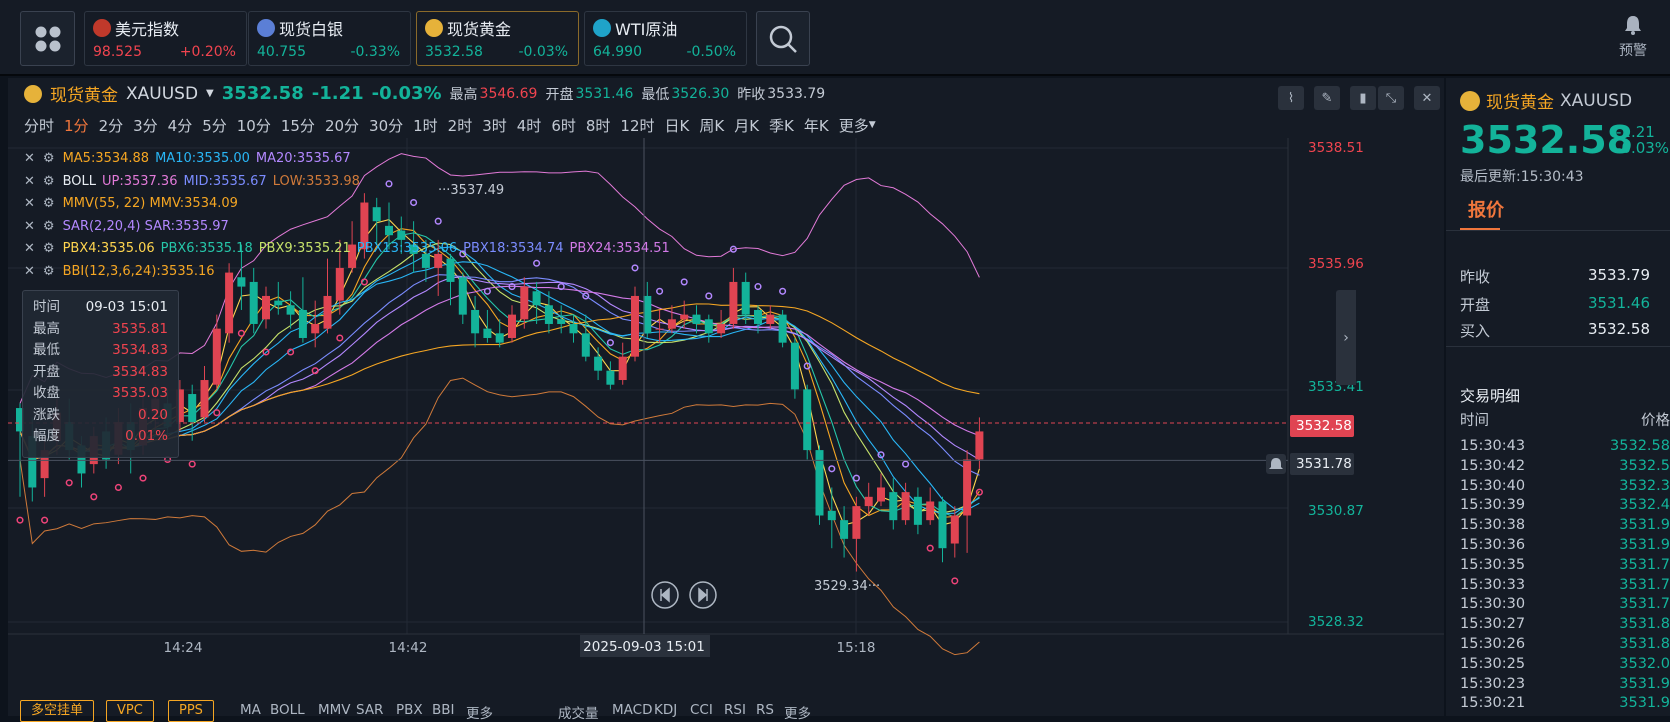 The width and height of the screenshot is (1670, 722). Describe the element at coordinates (1493, 604) in the screenshot. I see `trade-time: 15:30:30` at that location.